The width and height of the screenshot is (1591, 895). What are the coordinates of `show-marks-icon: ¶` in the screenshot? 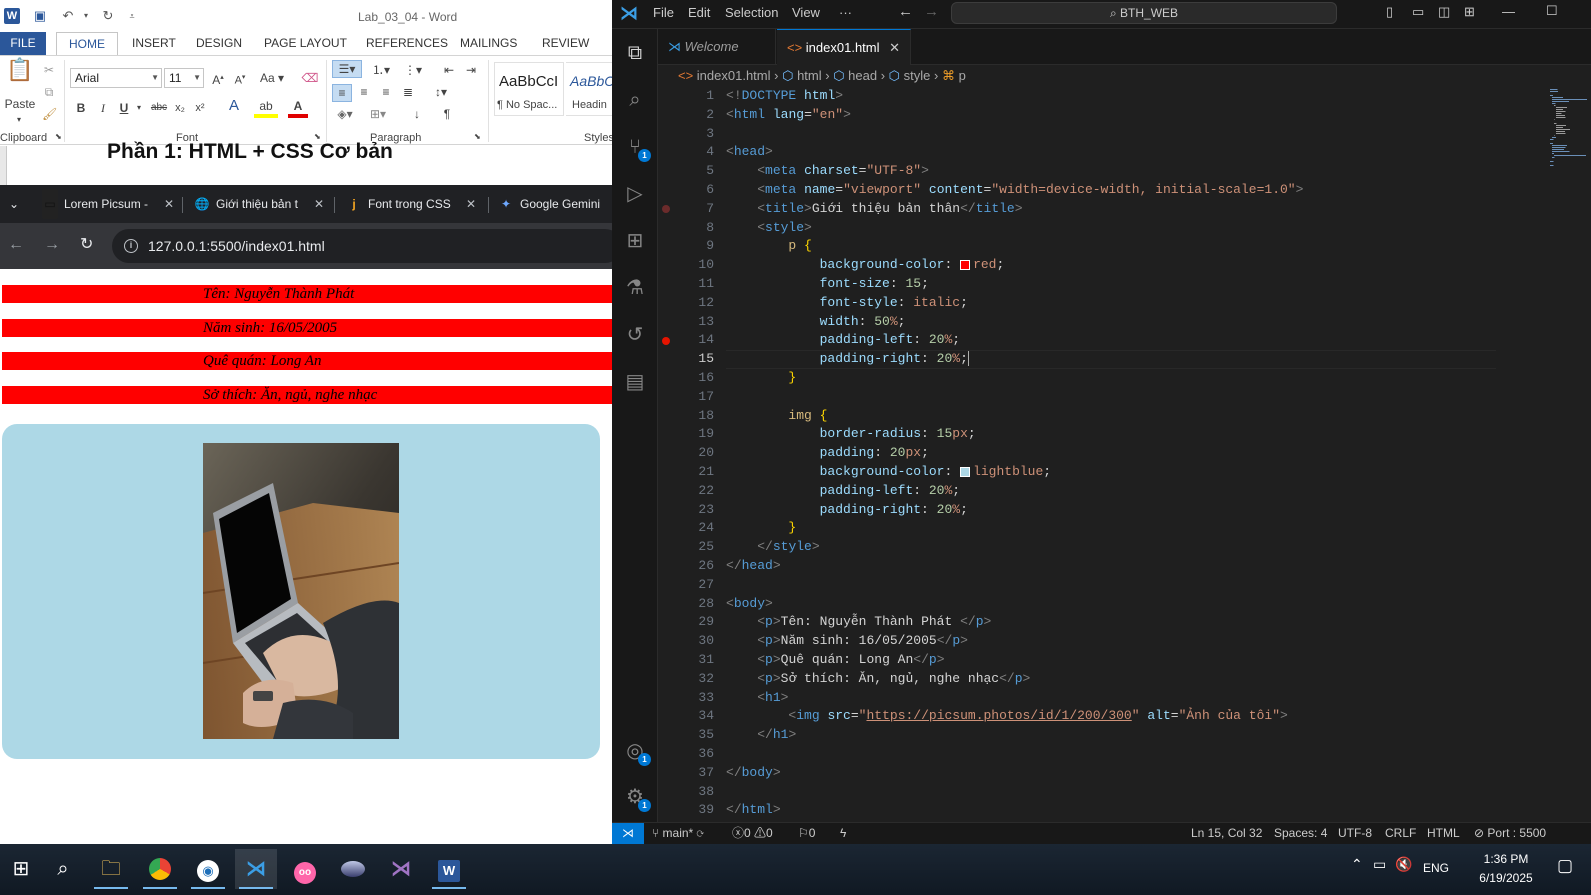 It's located at (447, 114).